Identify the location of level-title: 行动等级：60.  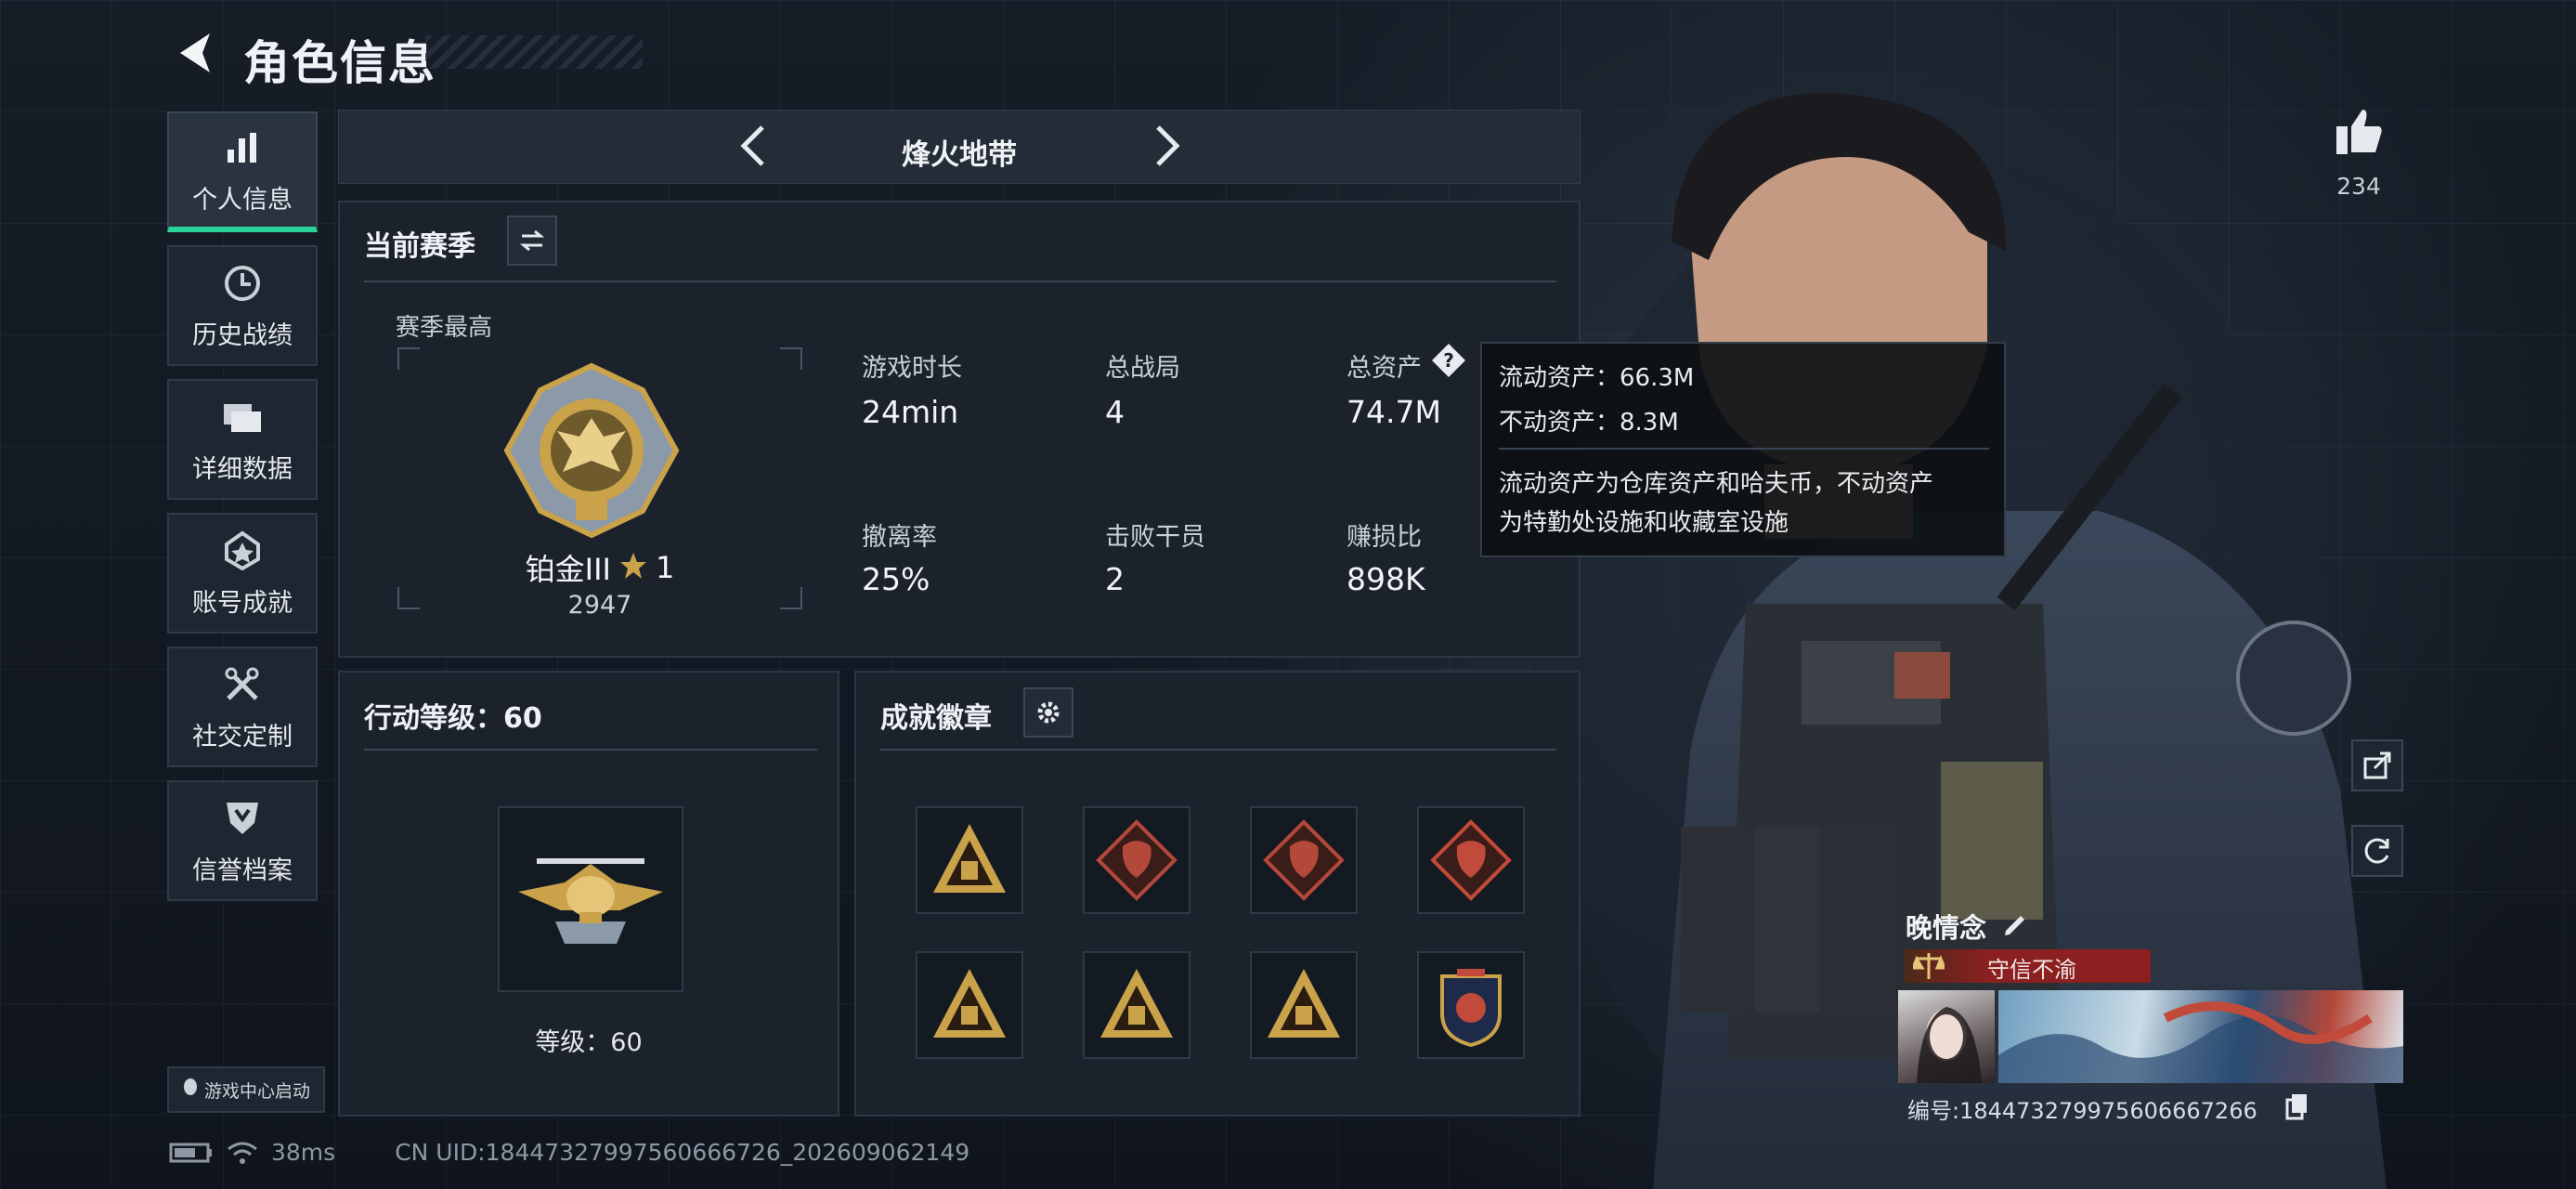
(453, 718).